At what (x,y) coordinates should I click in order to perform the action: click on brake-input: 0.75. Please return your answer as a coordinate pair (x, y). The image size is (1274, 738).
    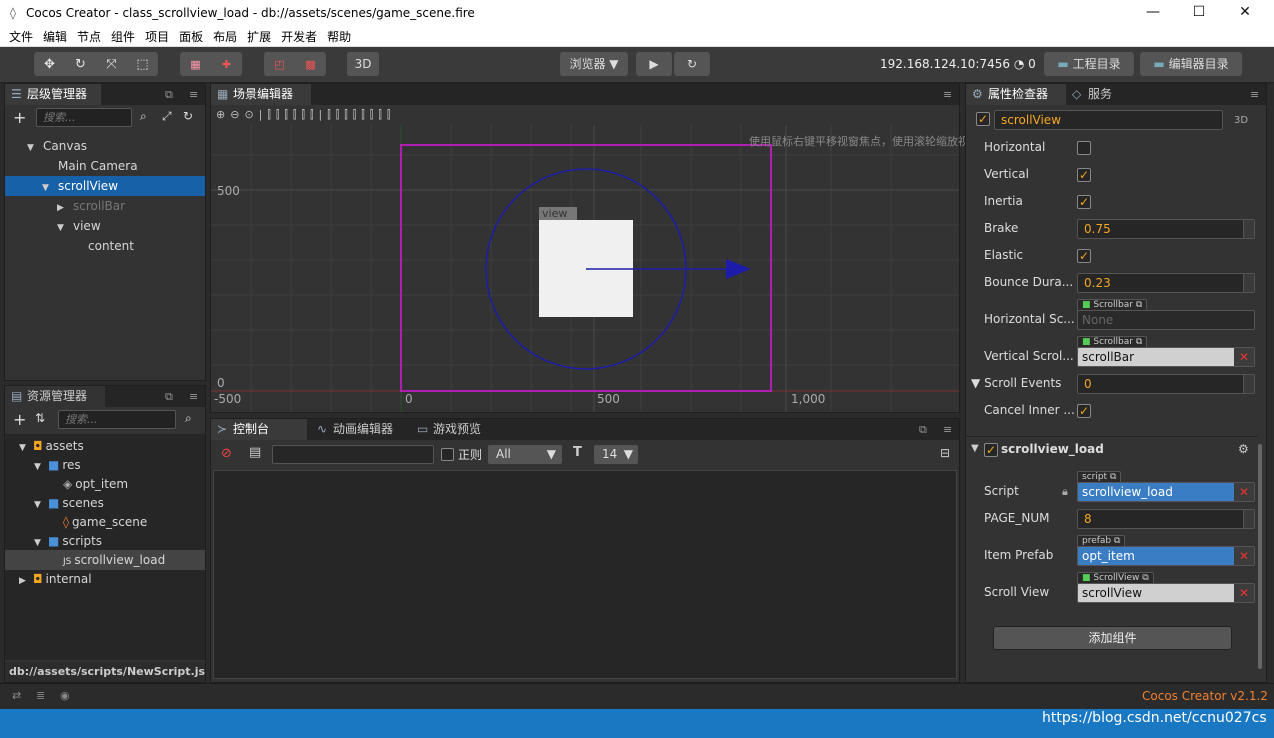
    Looking at the image, I should click on (1166, 229).